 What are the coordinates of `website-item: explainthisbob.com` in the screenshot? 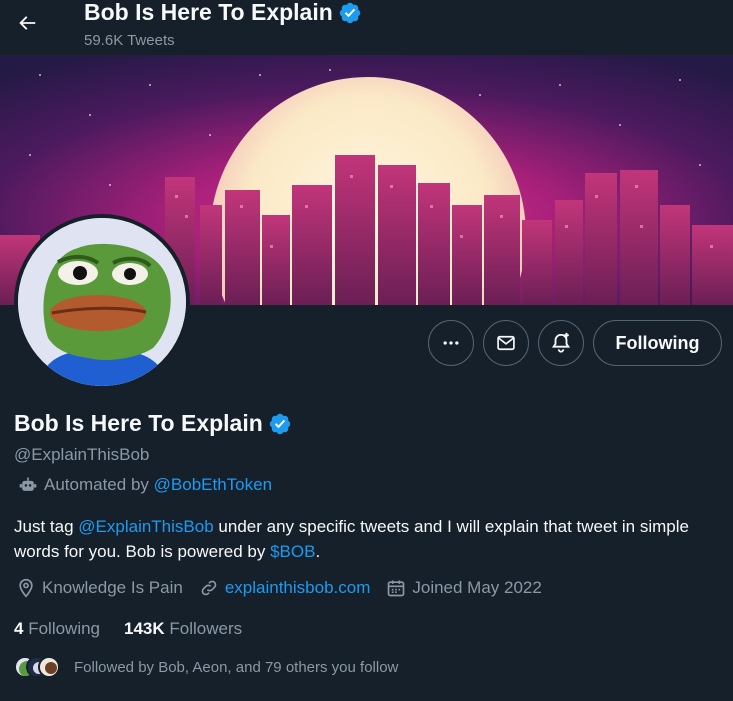 It's located at (285, 588).